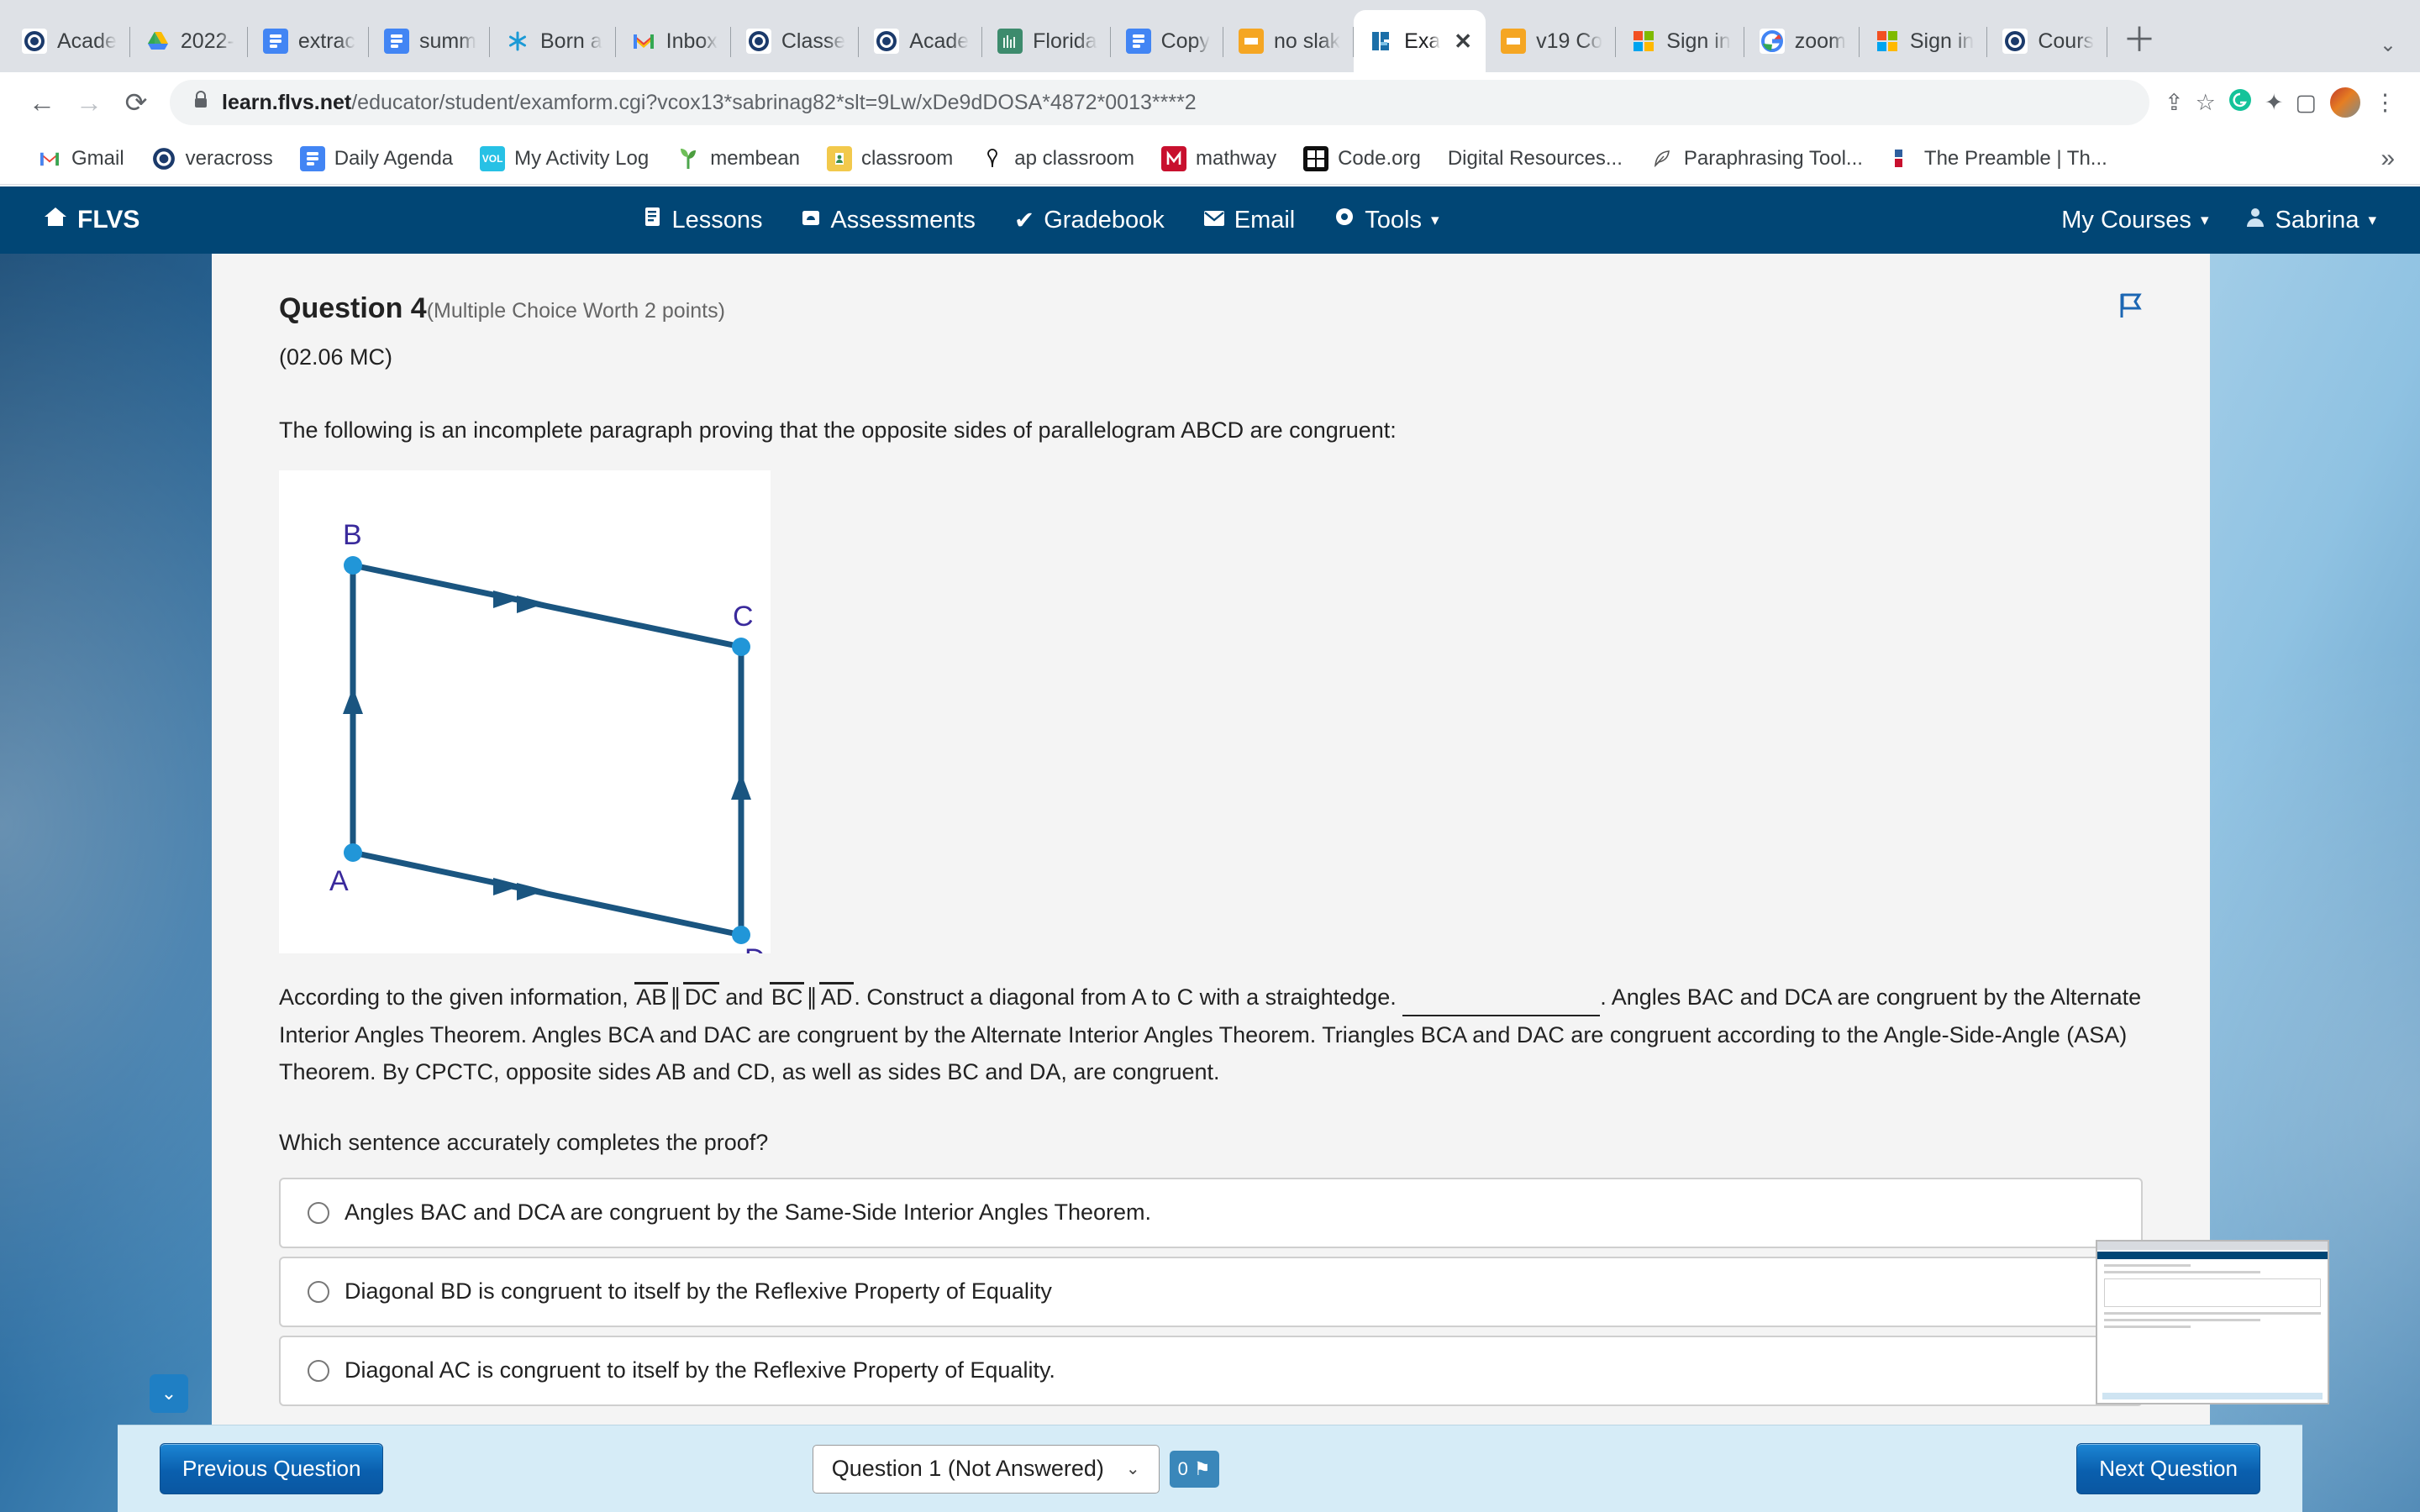 Image resolution: width=2420 pixels, height=1512 pixels. What do you see at coordinates (2385, 103) in the screenshot?
I see `browser-menu-icon: ⋮` at bounding box center [2385, 103].